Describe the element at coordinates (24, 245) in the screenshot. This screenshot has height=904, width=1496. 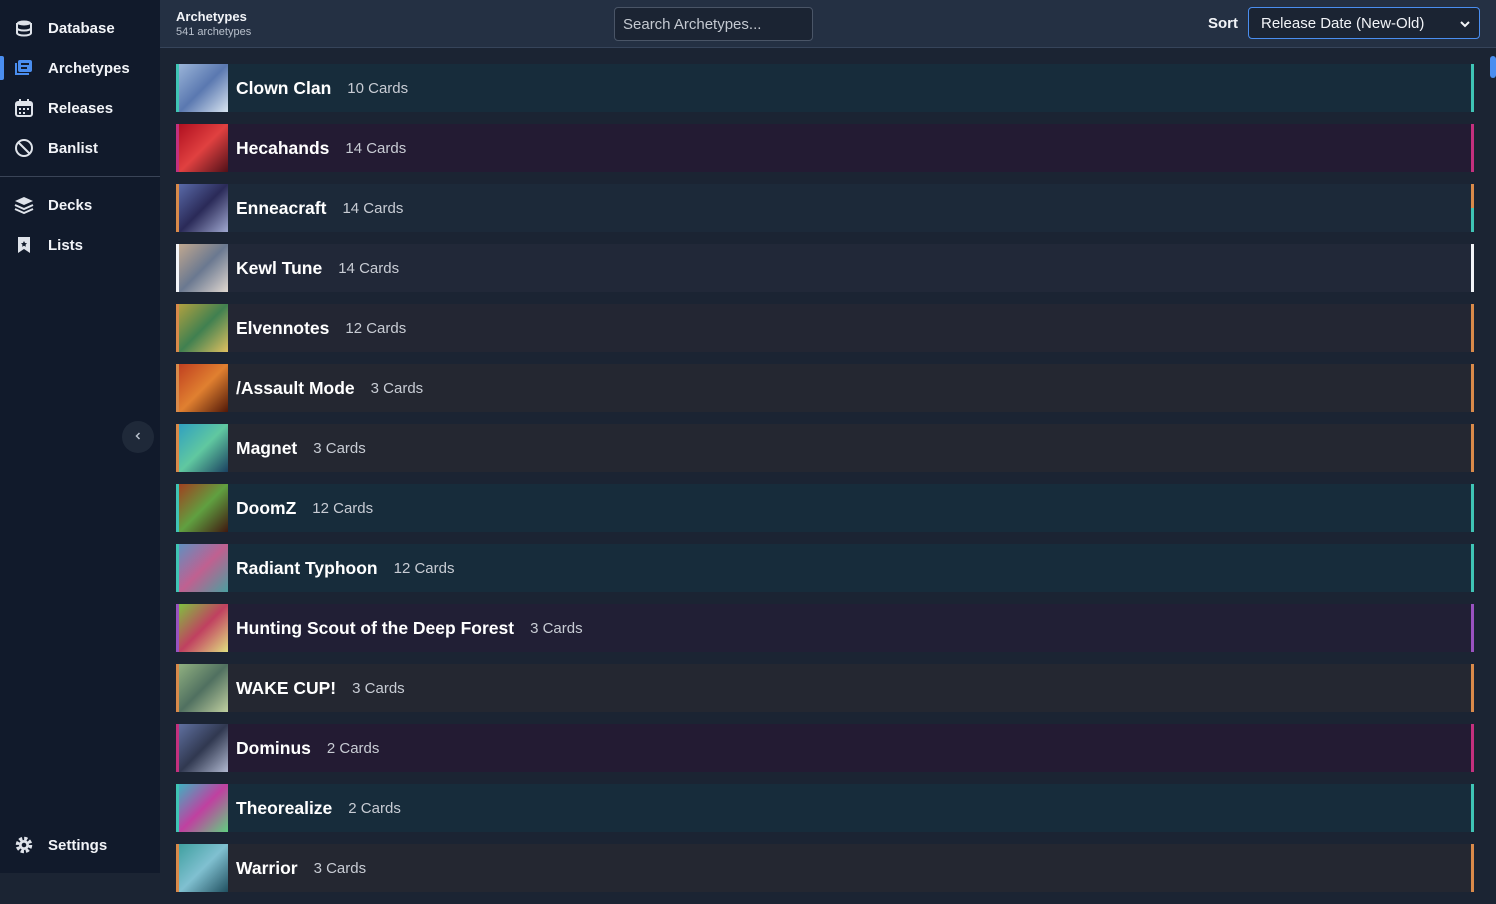
I see `bookmark-icon` at that location.